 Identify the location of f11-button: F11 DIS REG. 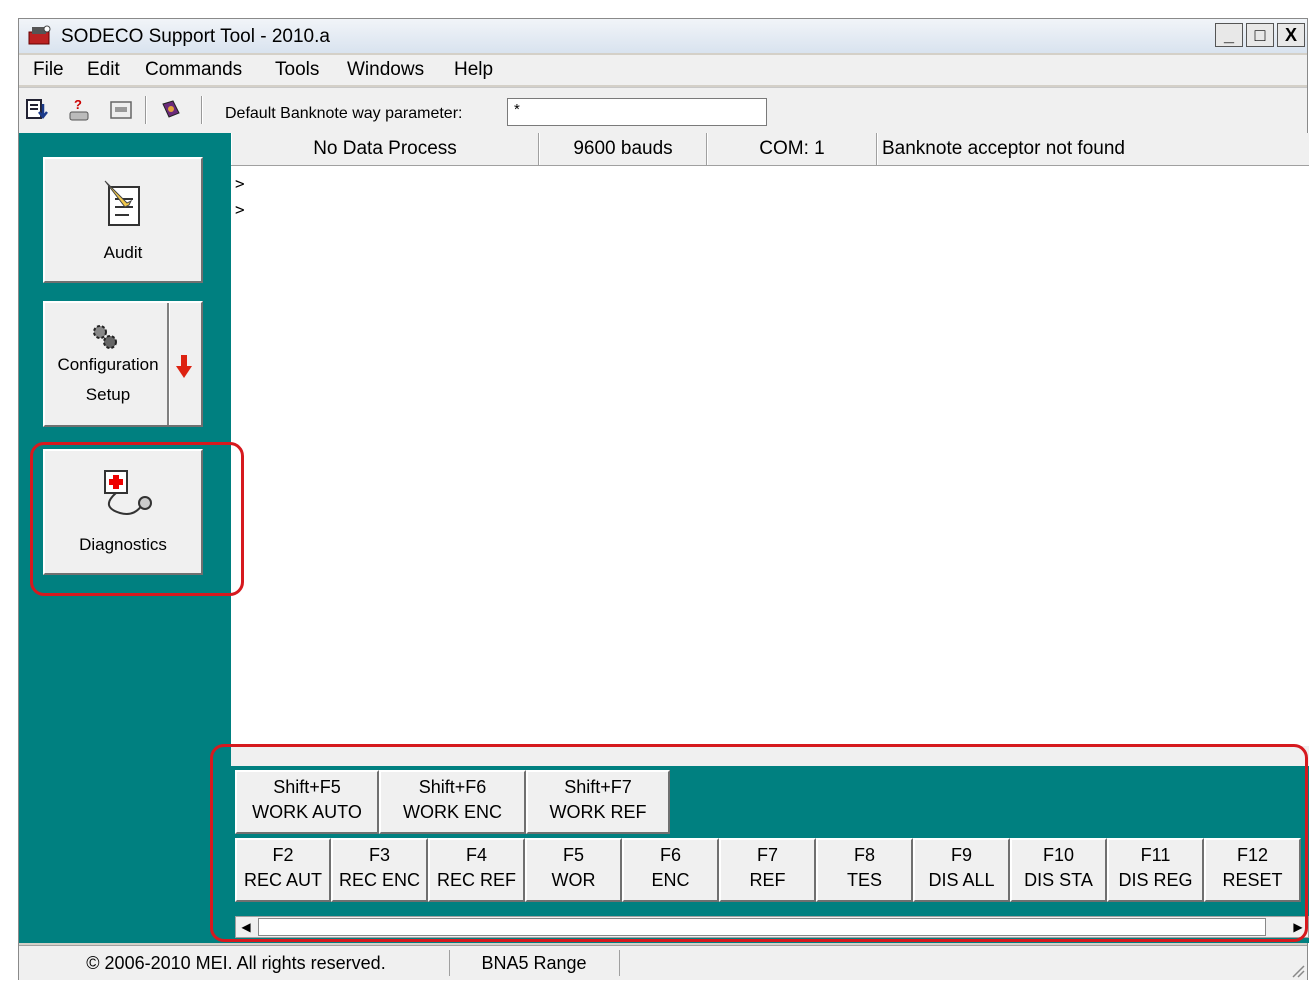
(1155, 870).